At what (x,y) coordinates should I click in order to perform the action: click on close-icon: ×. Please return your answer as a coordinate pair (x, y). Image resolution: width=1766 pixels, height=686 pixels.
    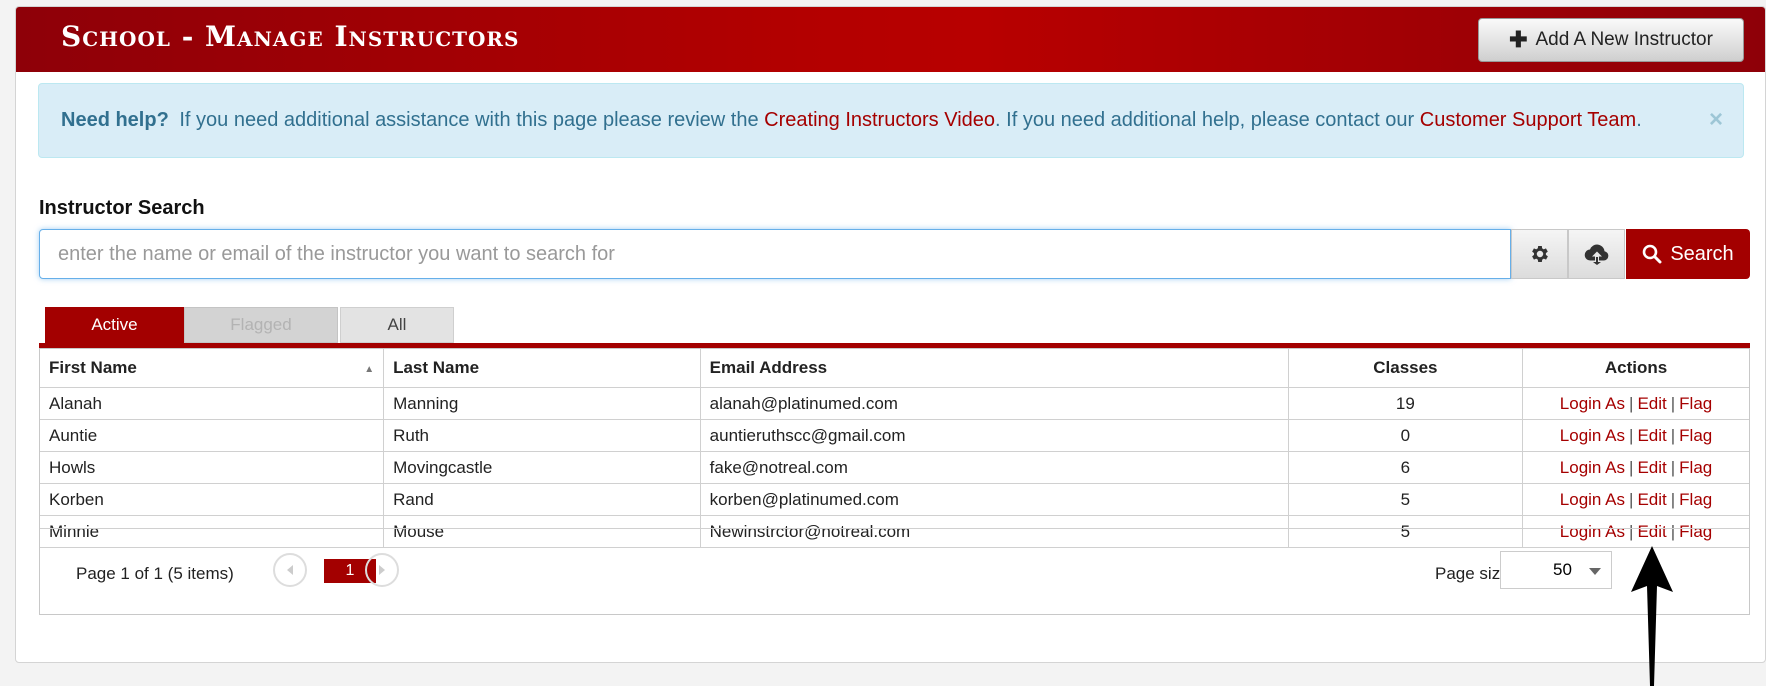
    Looking at the image, I should click on (1716, 120).